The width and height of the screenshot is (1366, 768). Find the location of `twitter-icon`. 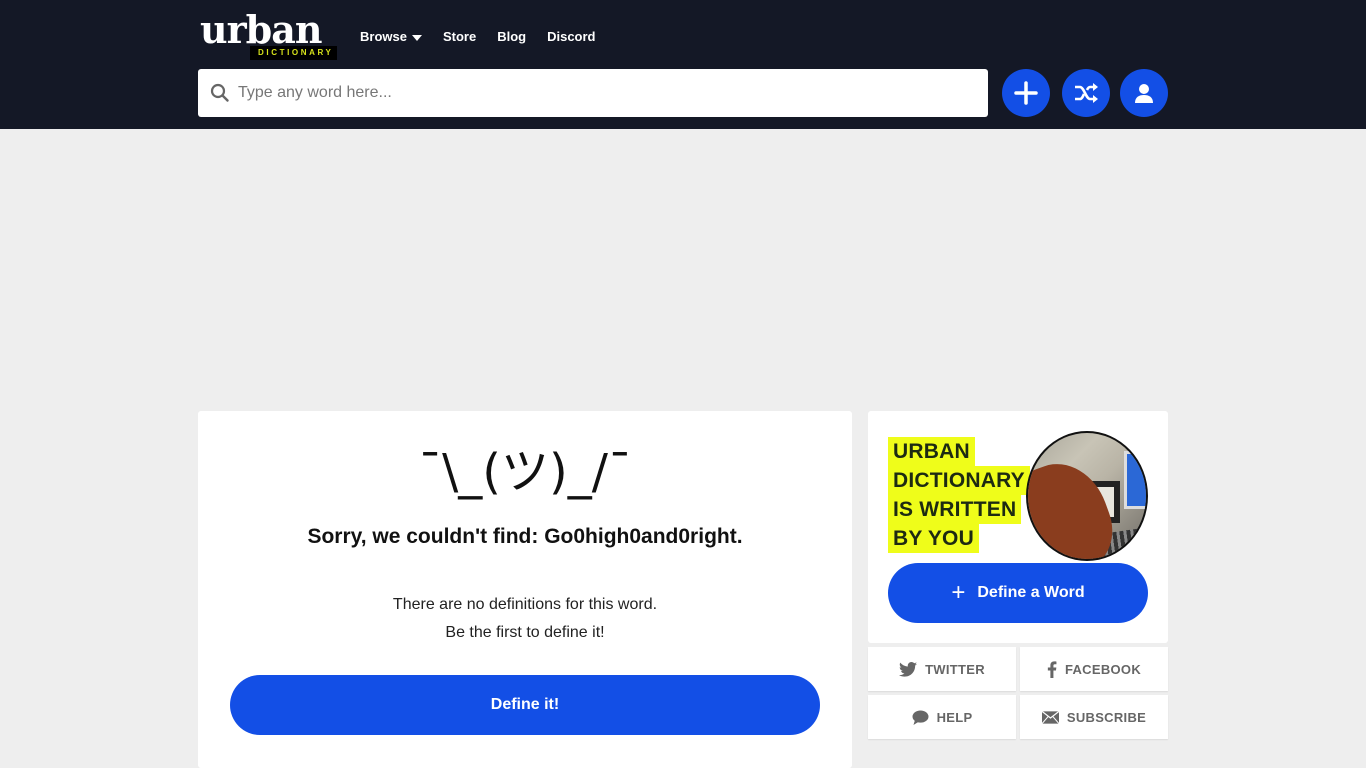

twitter-icon is located at coordinates (908, 669).